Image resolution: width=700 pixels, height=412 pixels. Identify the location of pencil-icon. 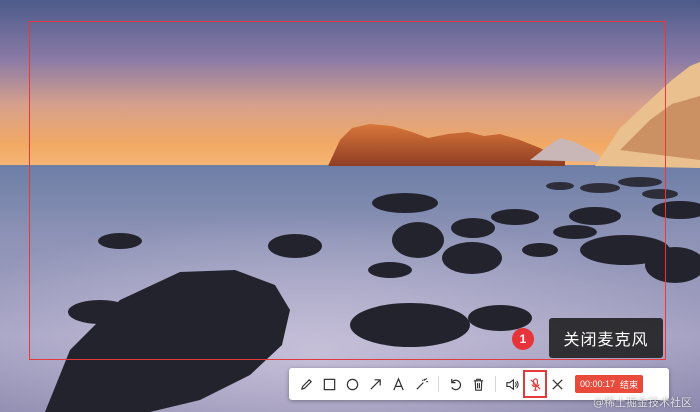
(306, 384).